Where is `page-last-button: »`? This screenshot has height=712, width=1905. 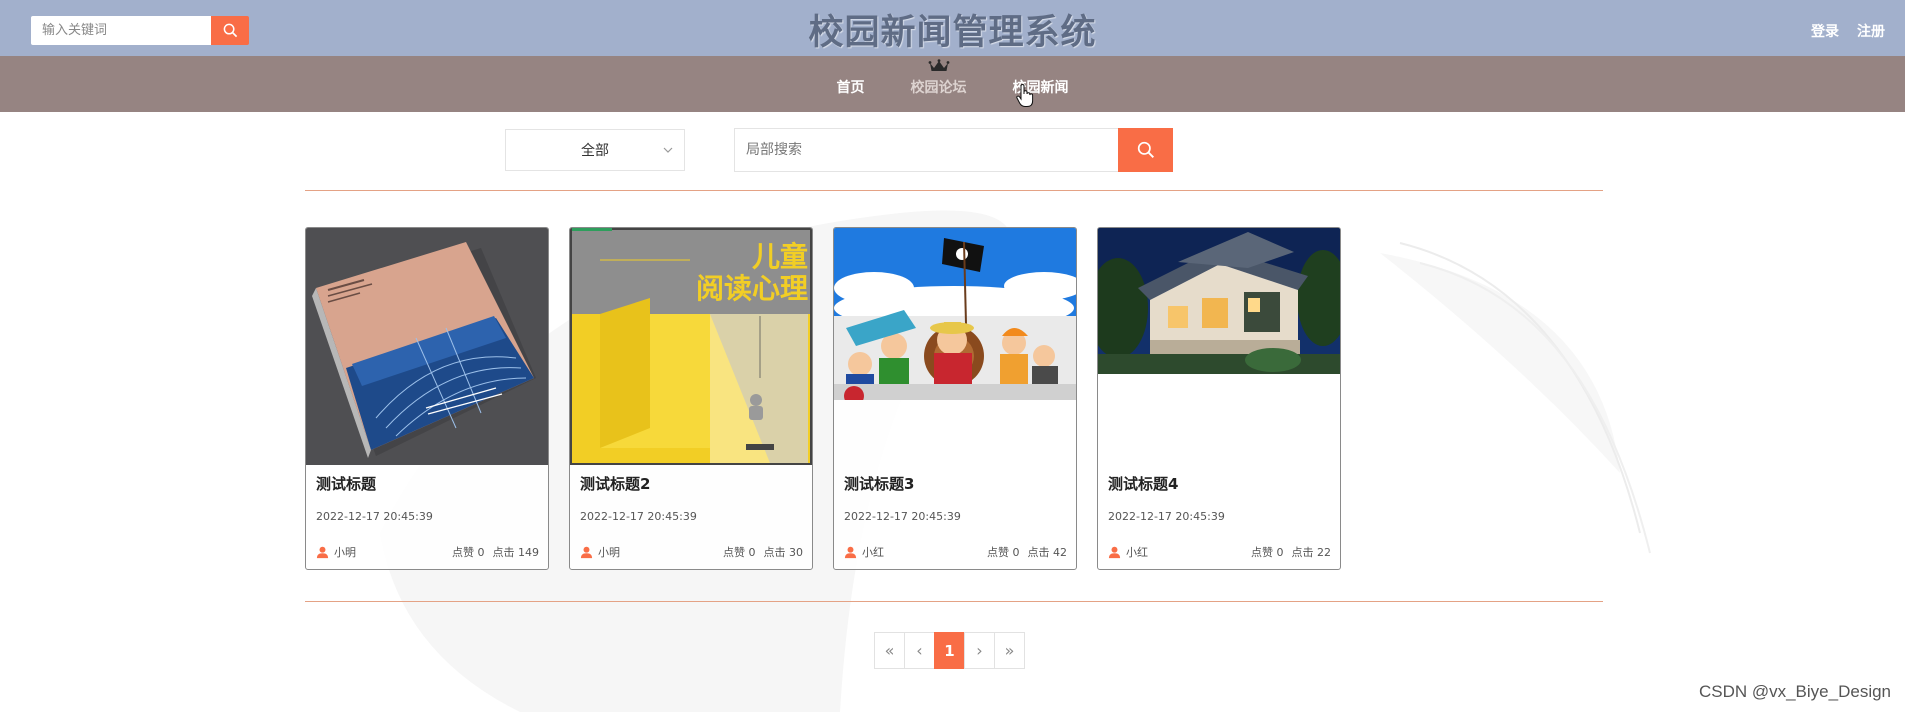
page-last-button: » is located at coordinates (1009, 650).